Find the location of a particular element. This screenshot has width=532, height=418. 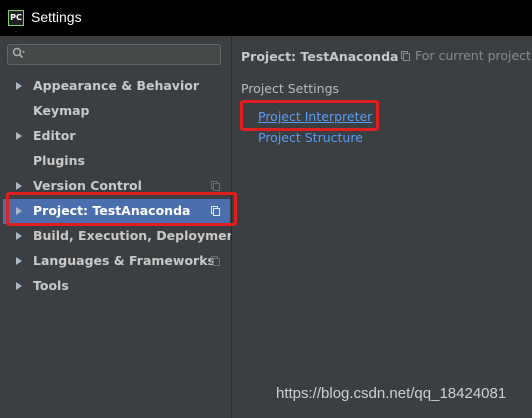

sidebar-item-editor: Editor is located at coordinates (116, 136).